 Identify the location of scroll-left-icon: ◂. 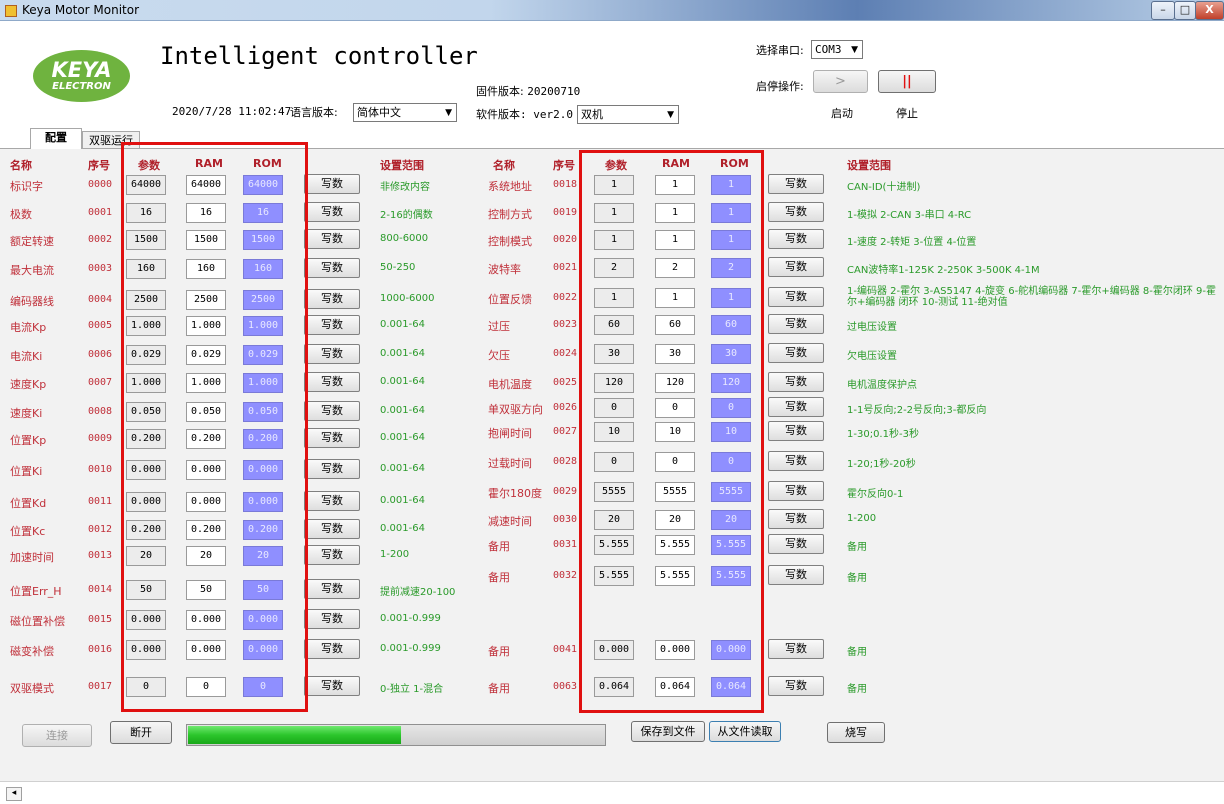
(14, 794).